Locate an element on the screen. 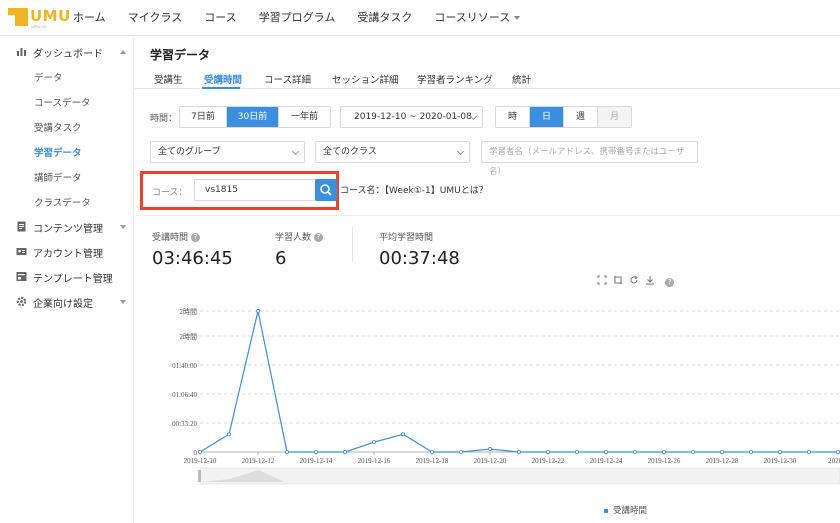 Image resolution: width=840 pixels, height=523 pixels. sidebar-group-content: コンテンツ管理 is located at coordinates (67, 227).